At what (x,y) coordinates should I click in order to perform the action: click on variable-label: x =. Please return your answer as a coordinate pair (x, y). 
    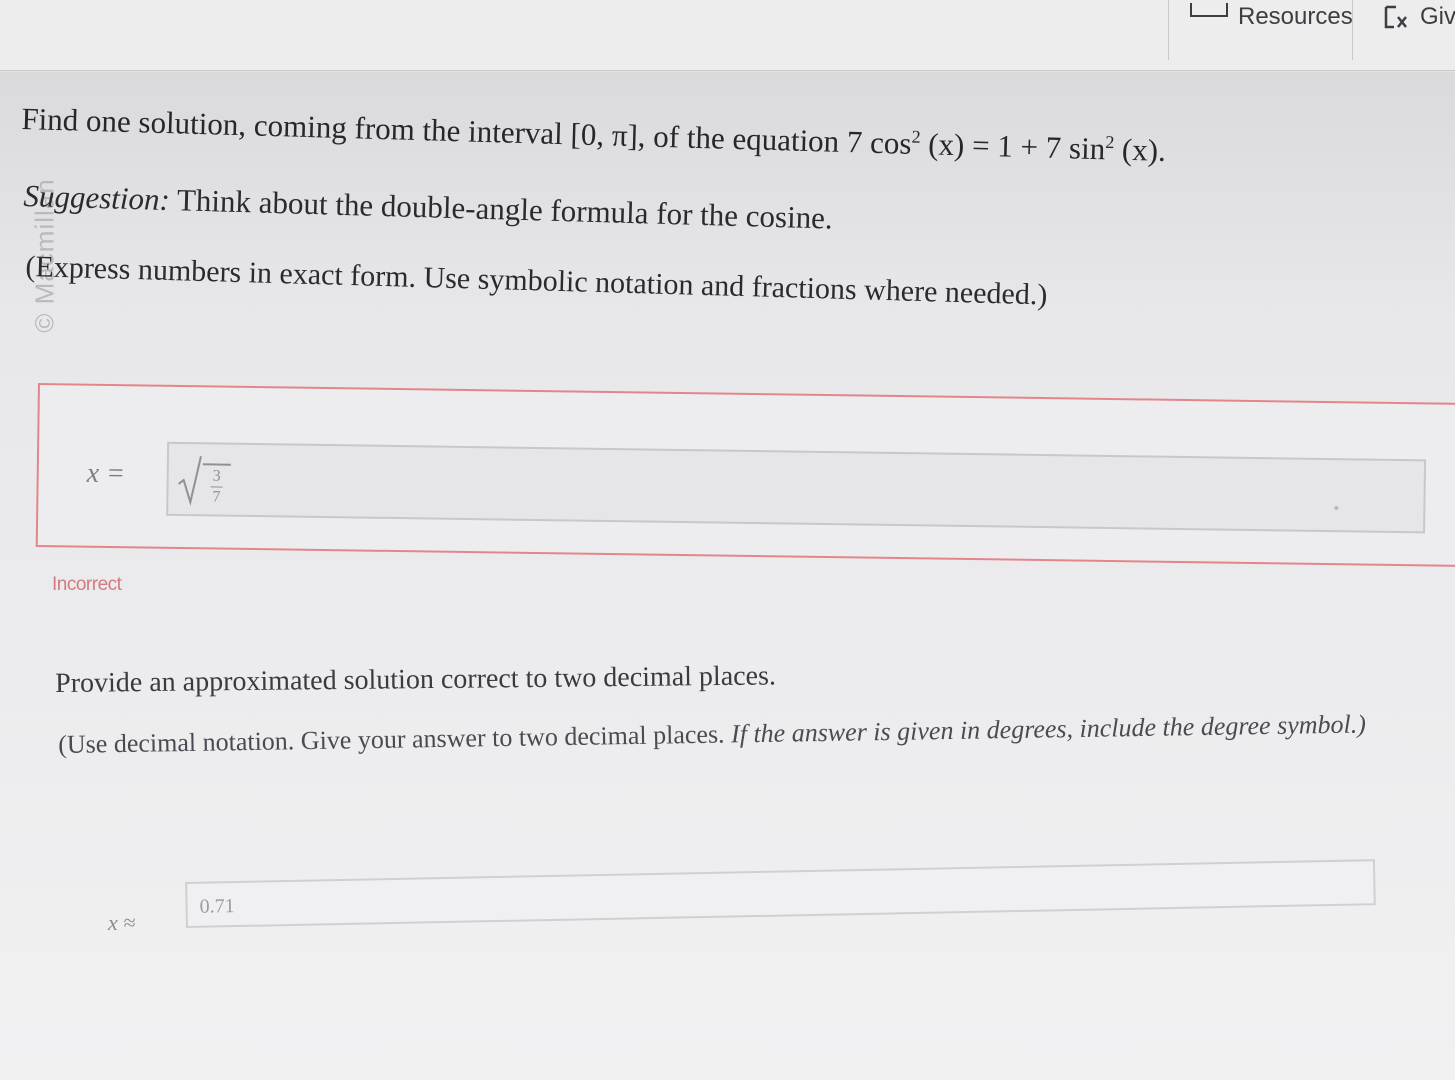
    Looking at the image, I should click on (106, 473).